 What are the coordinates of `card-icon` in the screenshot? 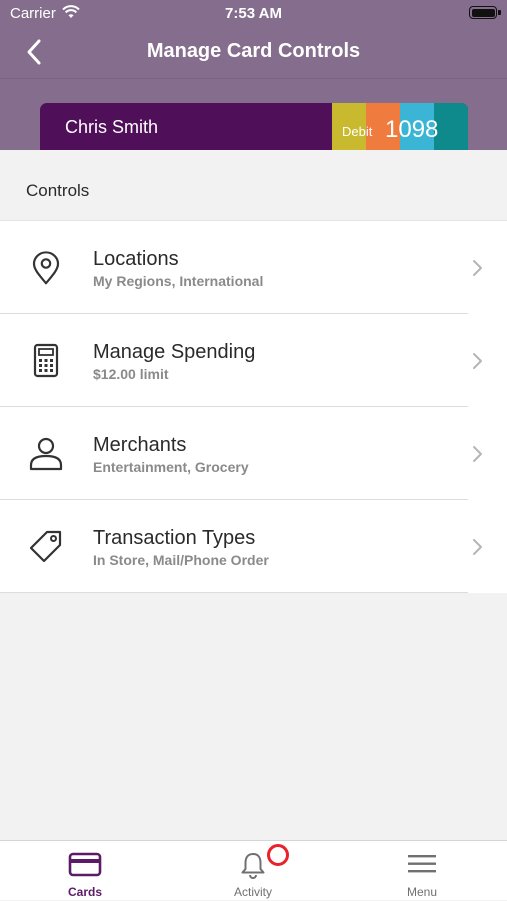 It's located at (85, 866).